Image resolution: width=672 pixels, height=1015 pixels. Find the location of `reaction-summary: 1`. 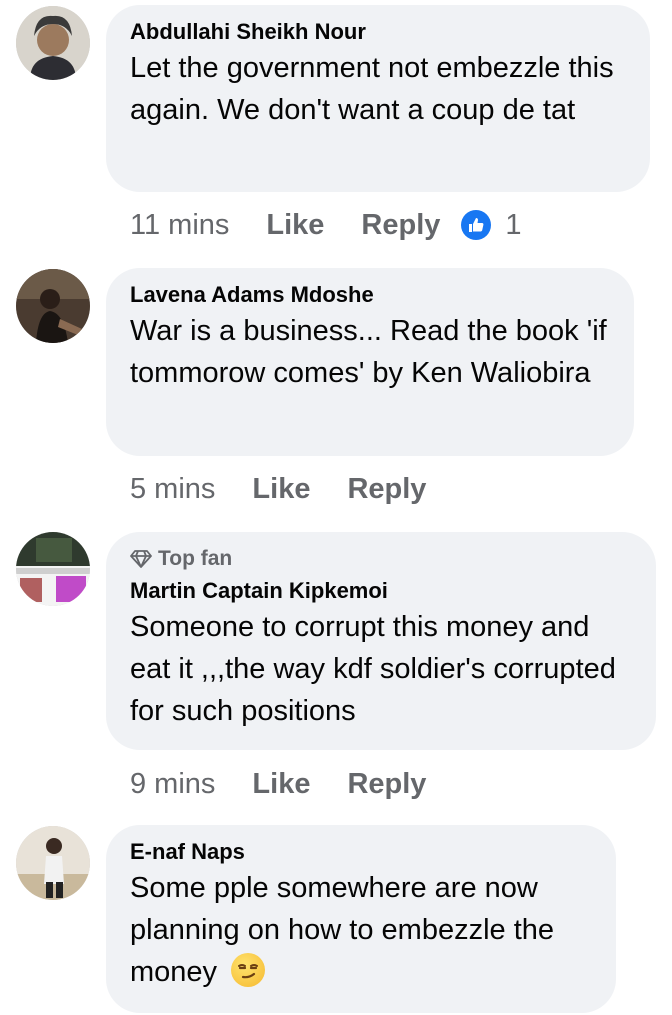

reaction-summary: 1 is located at coordinates (491, 225).